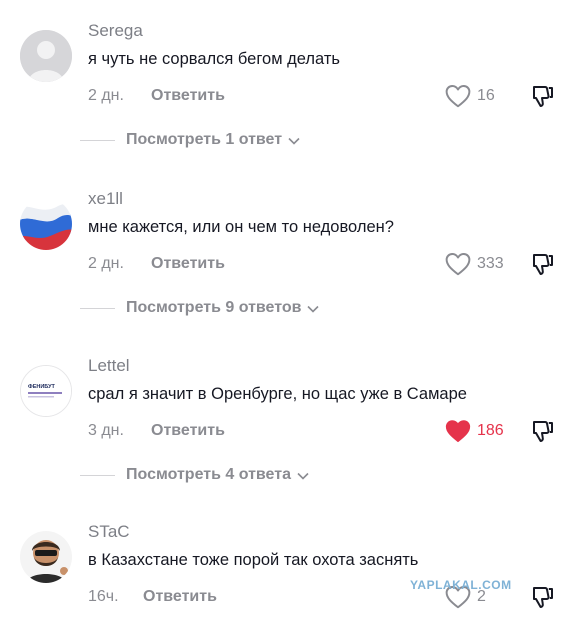  Describe the element at coordinates (486, 95) in the screenshot. I see `like-count: 16` at that location.